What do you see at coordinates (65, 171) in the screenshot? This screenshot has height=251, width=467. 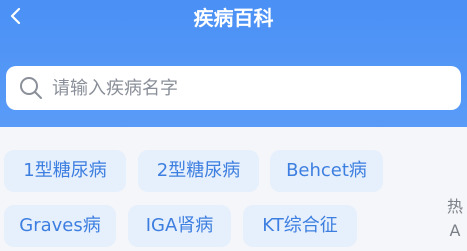 I see `disease-tag-type1-diabetes: 1型糖尿病` at bounding box center [65, 171].